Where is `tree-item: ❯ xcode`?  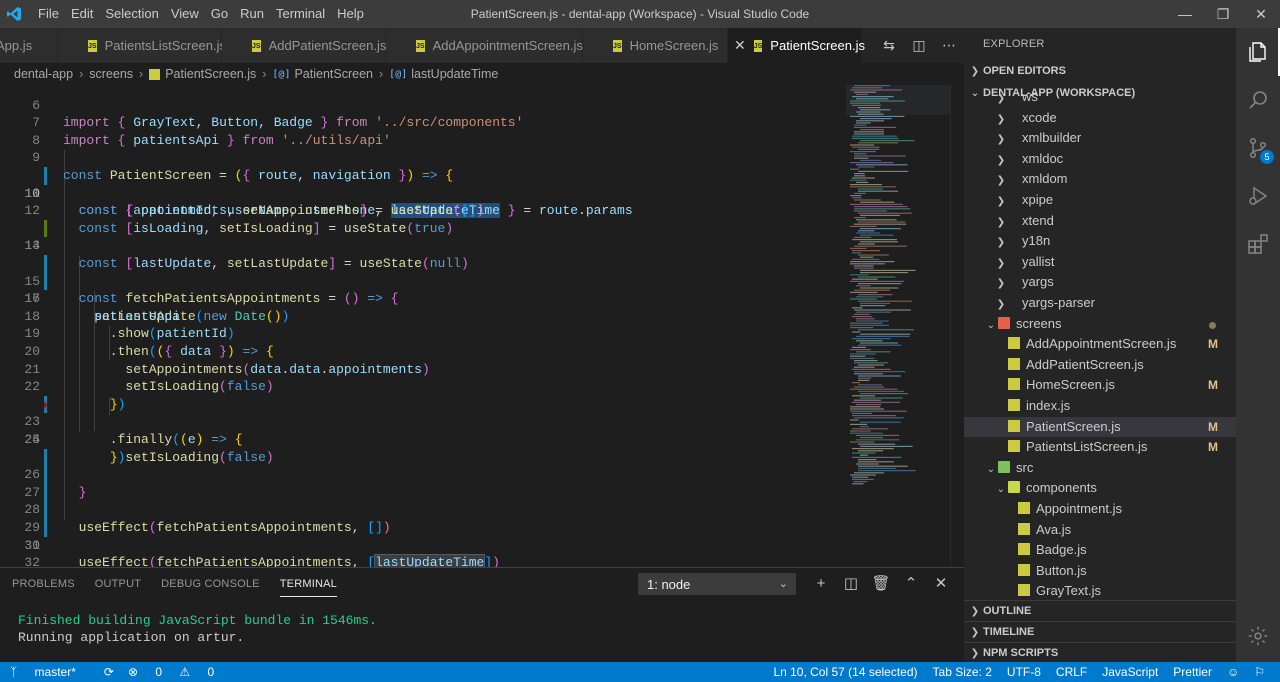
tree-item: ❯ xcode is located at coordinates (1100, 118).